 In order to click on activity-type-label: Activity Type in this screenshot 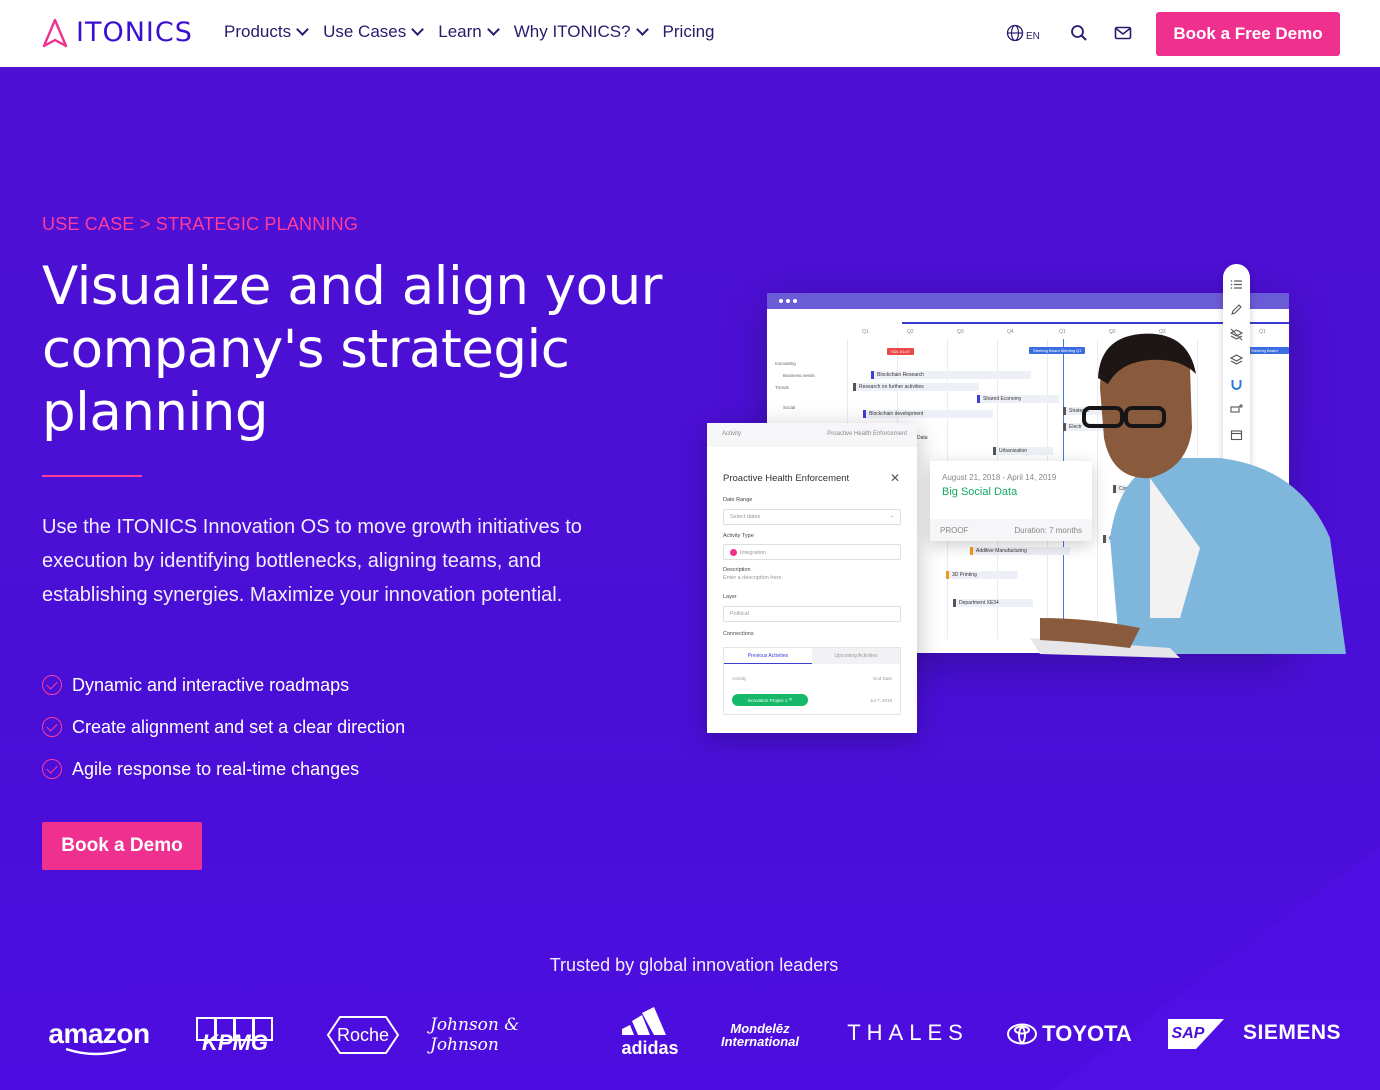, I will do `click(738, 536)`.